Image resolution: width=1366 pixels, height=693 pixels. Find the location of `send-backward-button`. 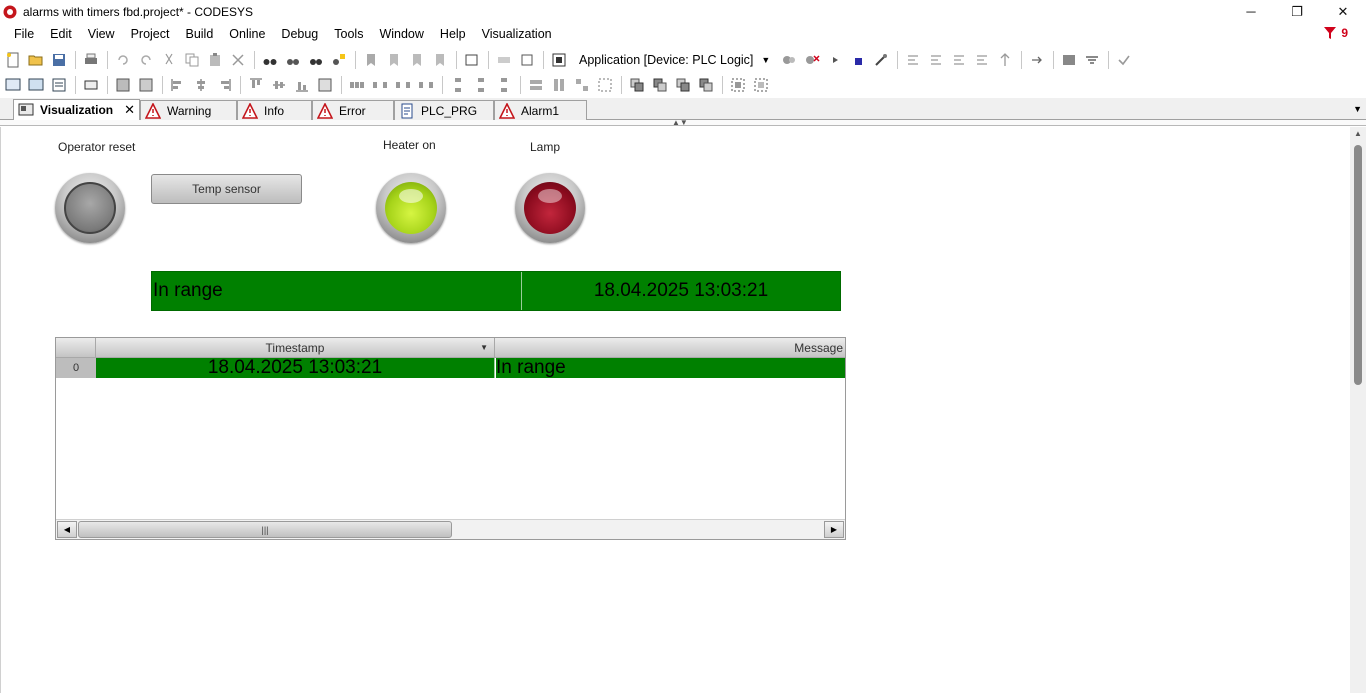

send-backward-button is located at coordinates (683, 85).